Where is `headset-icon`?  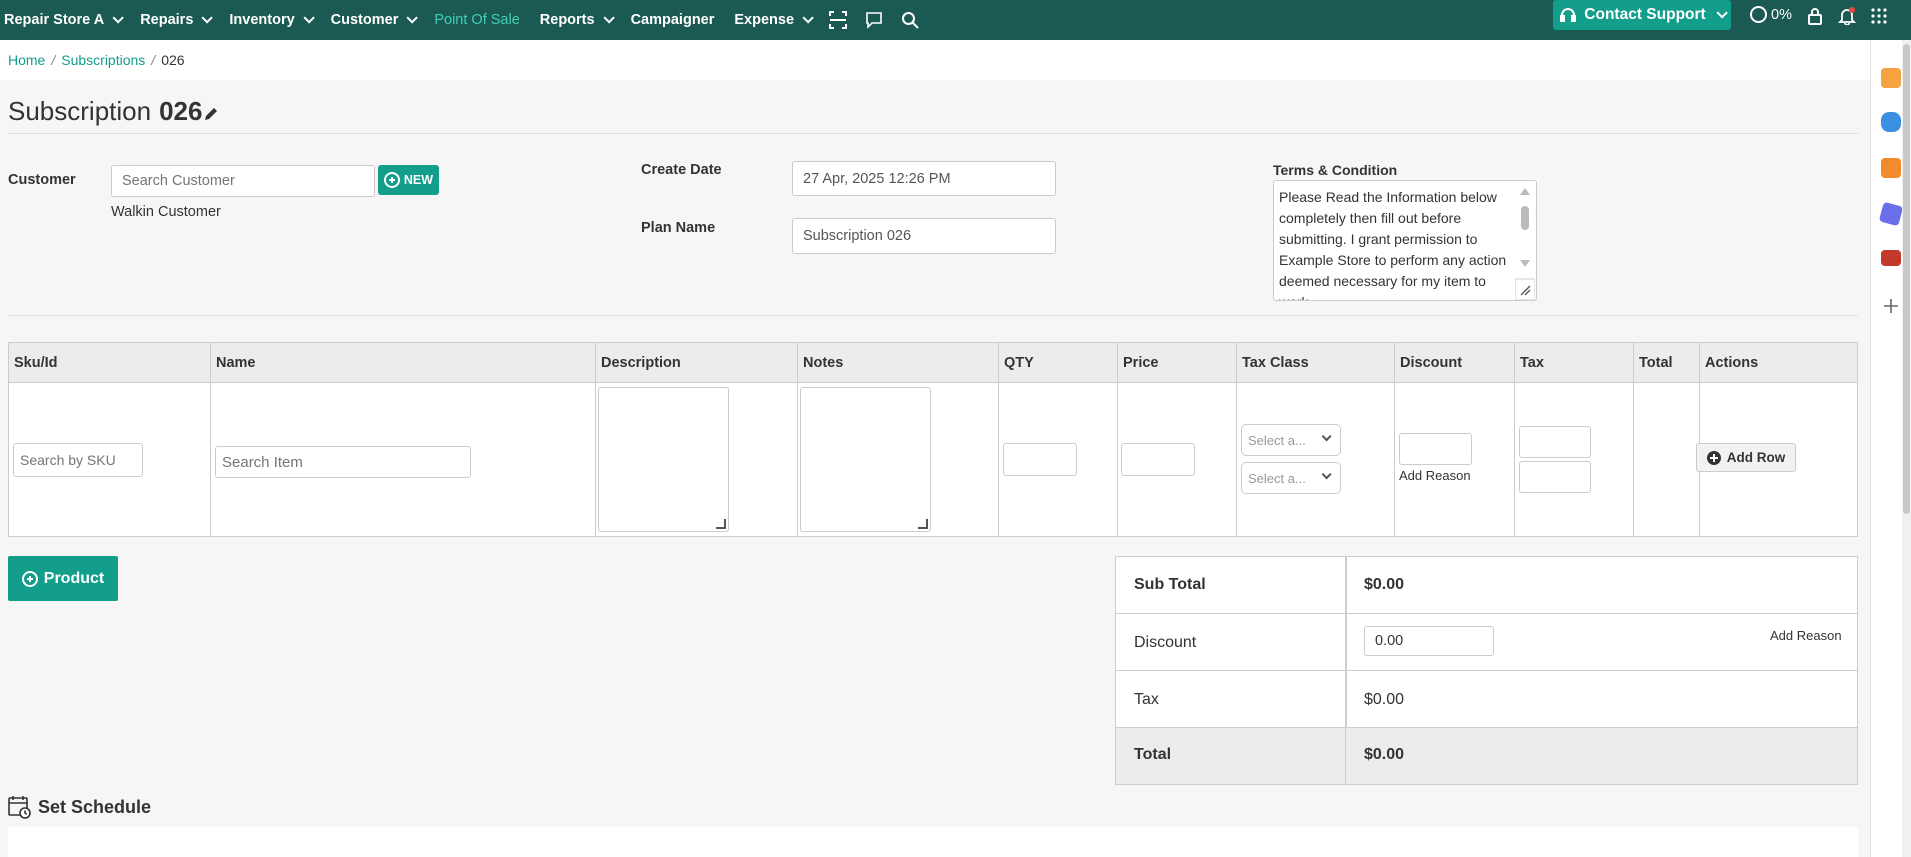
headset-icon is located at coordinates (1568, 15).